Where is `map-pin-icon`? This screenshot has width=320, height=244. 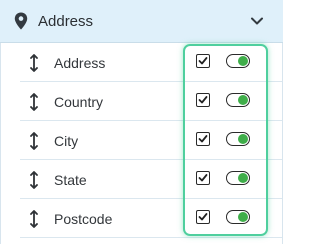
map-pin-icon is located at coordinates (21, 21).